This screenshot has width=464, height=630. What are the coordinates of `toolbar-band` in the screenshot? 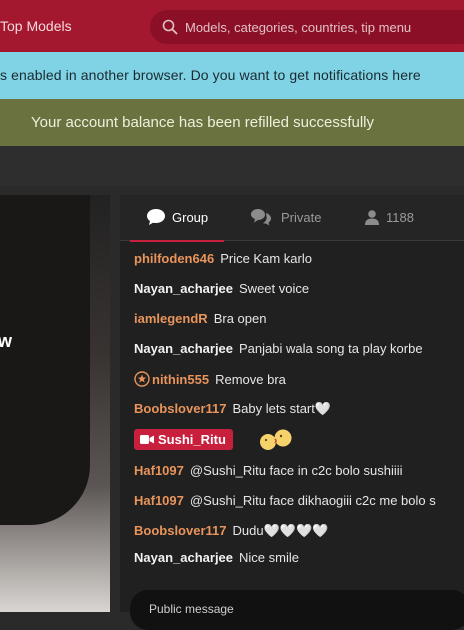 It's located at (232, 166).